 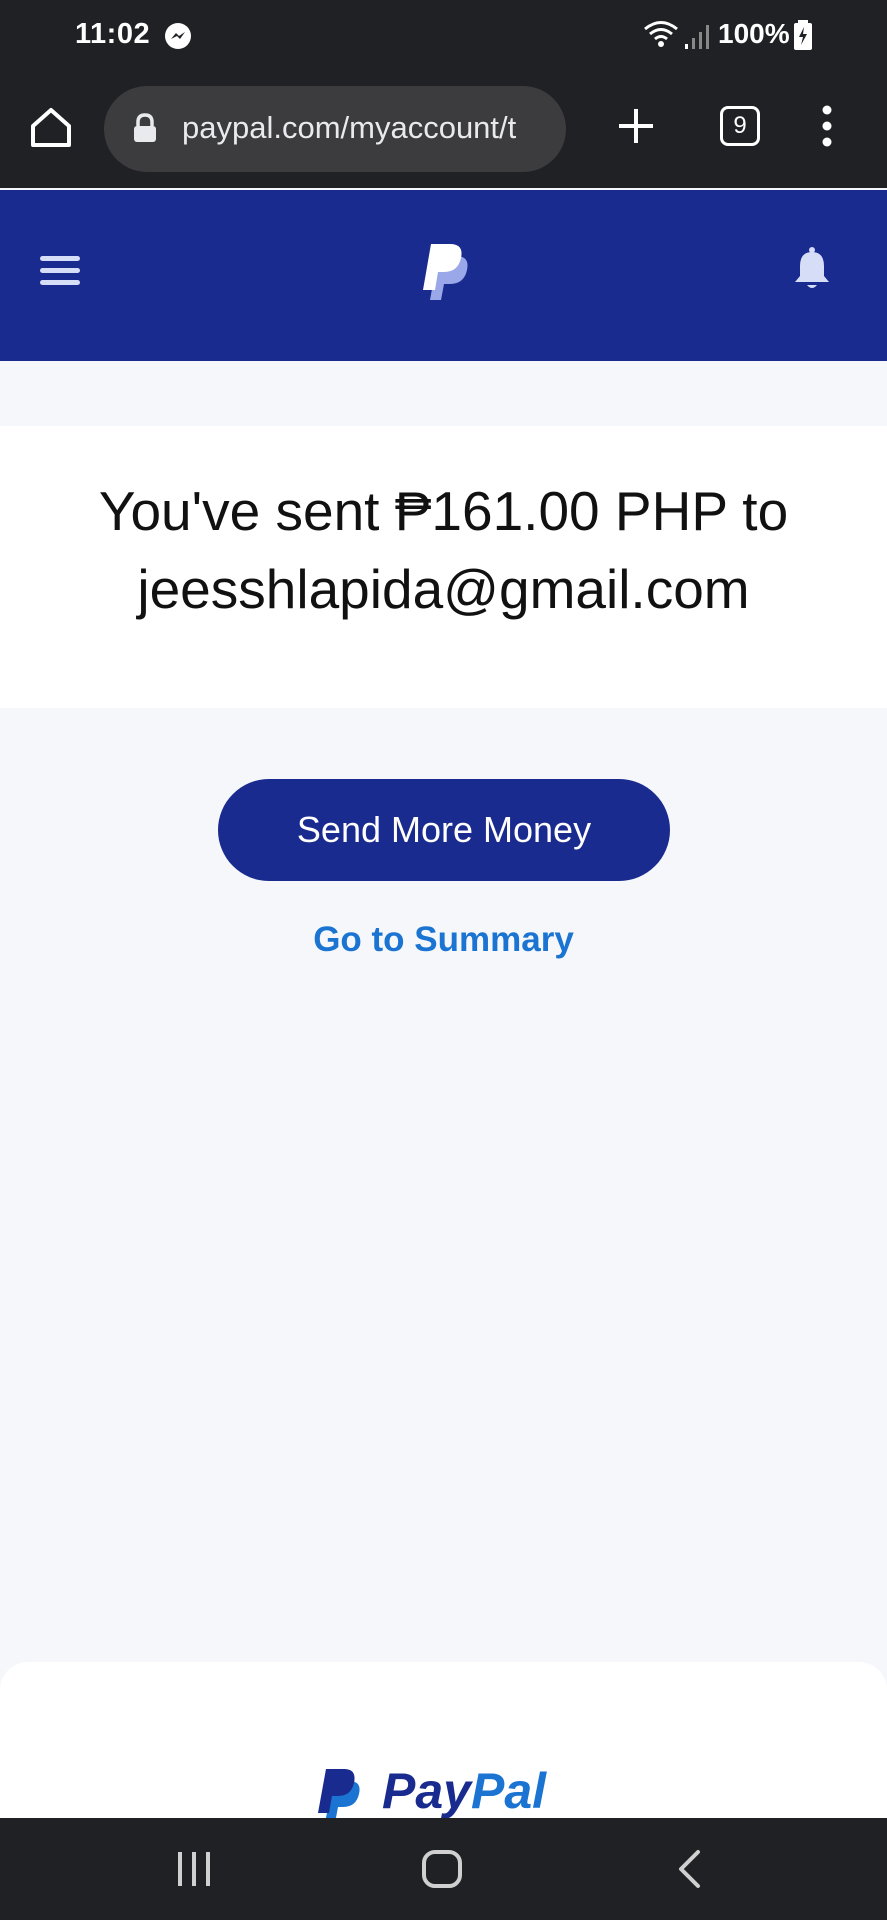 I want to click on paypal-header, so click(x=443, y=275).